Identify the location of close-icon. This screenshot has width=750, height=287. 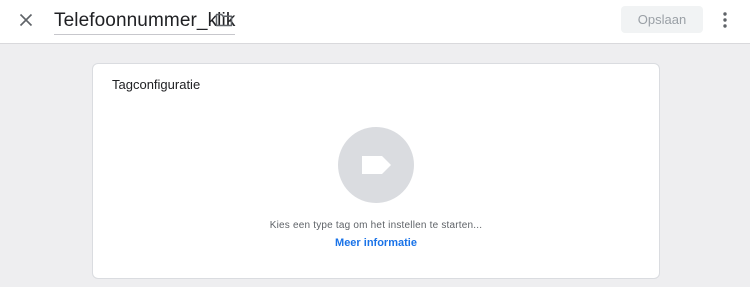
(26, 20).